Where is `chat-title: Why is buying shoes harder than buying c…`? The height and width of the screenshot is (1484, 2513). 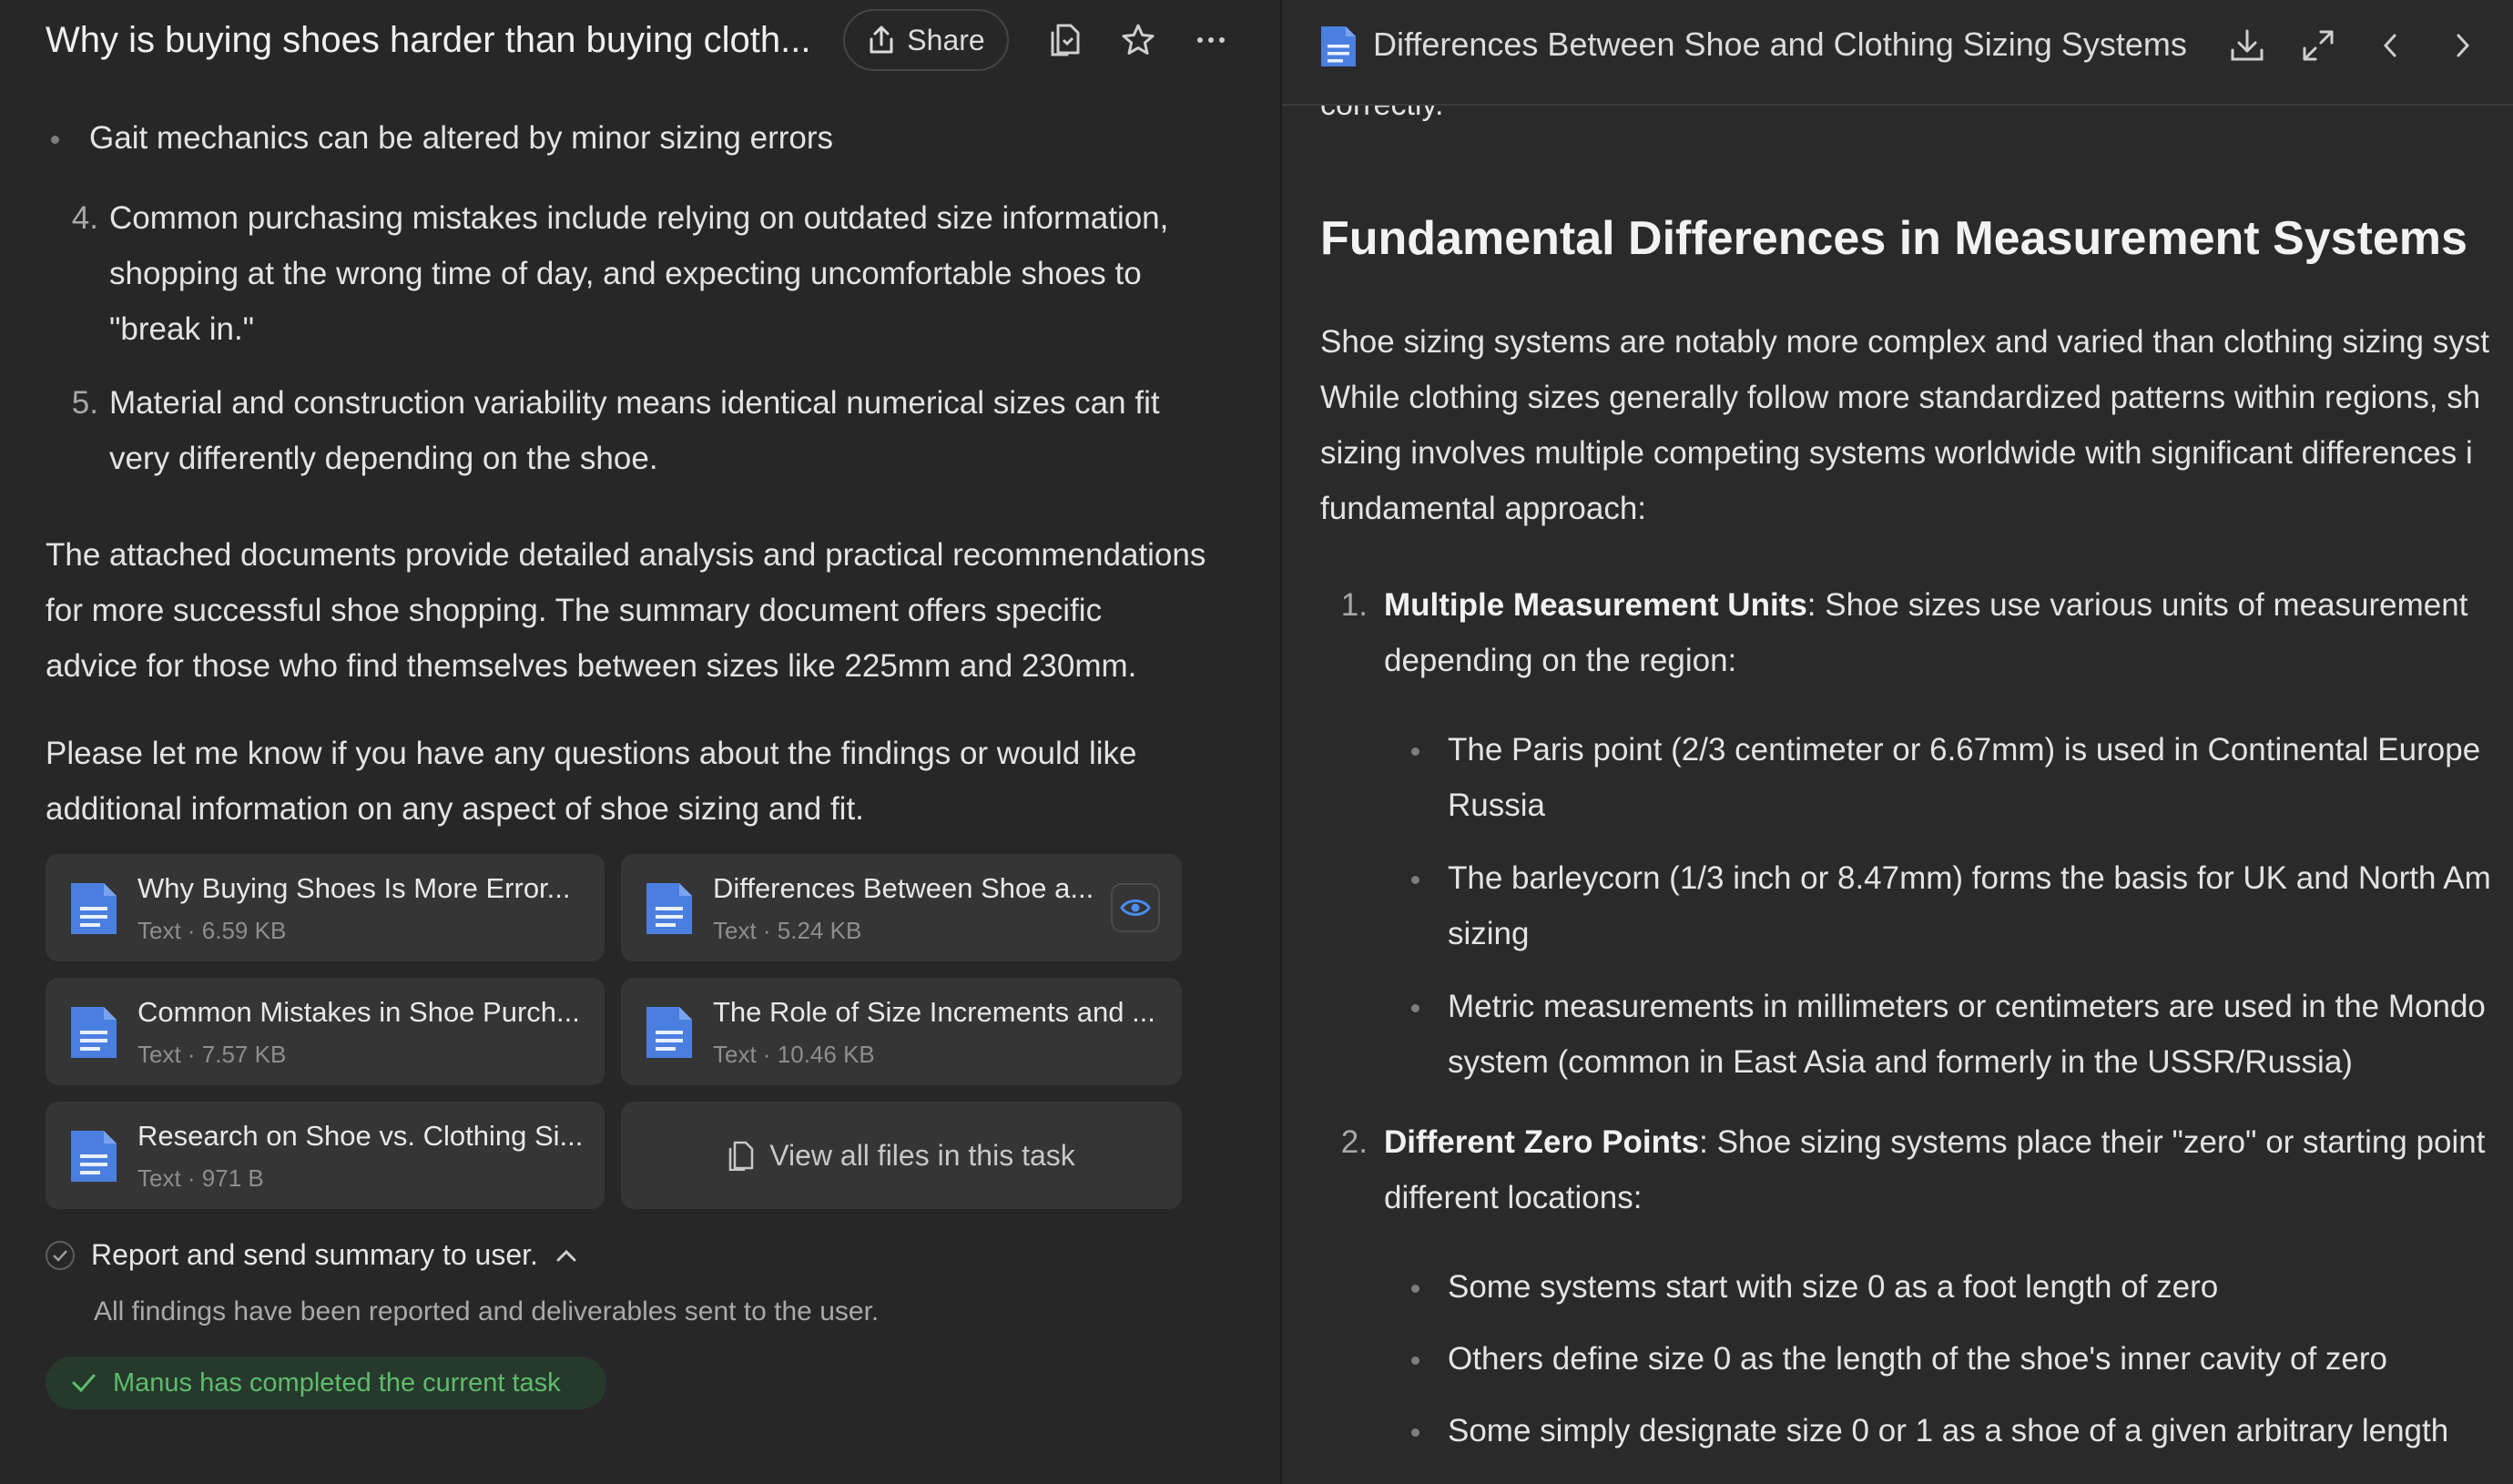
chat-title: Why is buying shoes harder than buying c… is located at coordinates (428, 40).